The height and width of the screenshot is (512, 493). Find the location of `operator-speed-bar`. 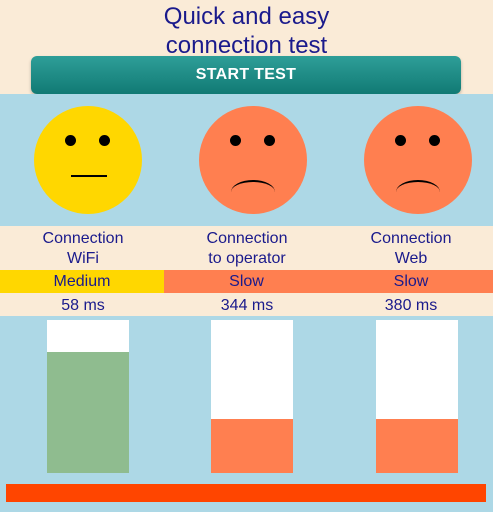

operator-speed-bar is located at coordinates (252, 396).